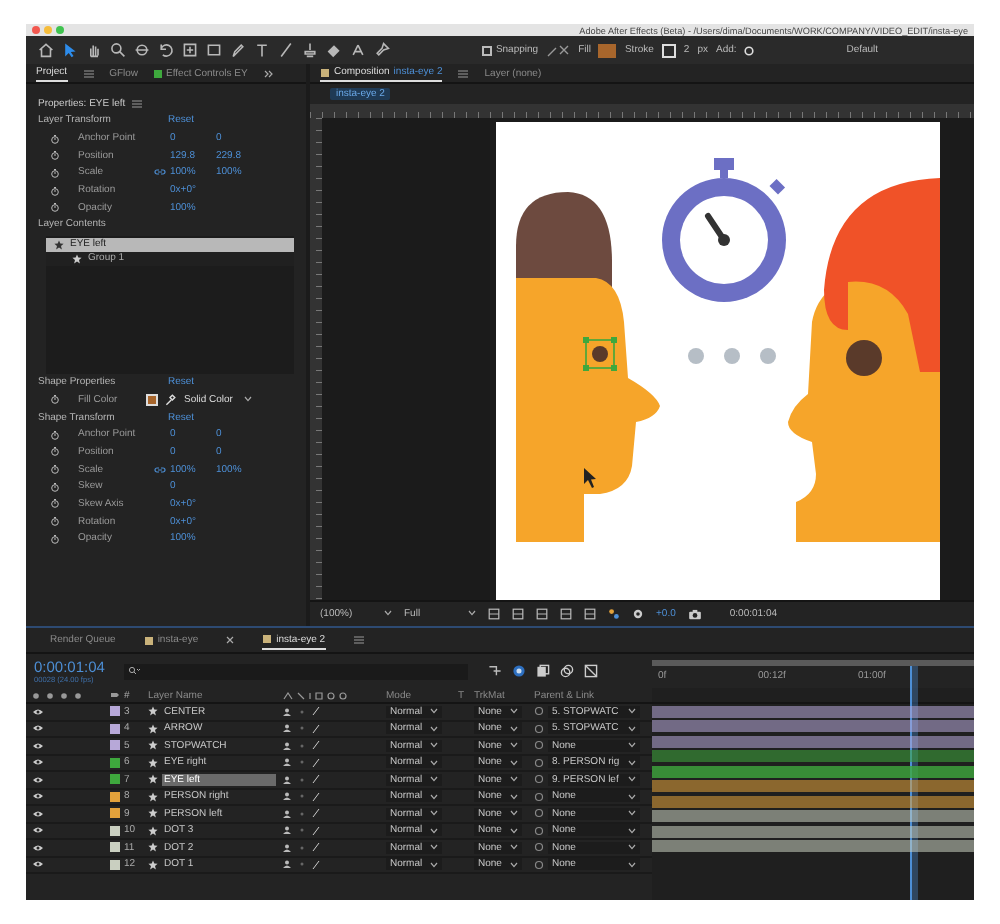 The width and height of the screenshot is (1000, 924). What do you see at coordinates (543, 671) in the screenshot?
I see `frame-blending-icon` at bounding box center [543, 671].